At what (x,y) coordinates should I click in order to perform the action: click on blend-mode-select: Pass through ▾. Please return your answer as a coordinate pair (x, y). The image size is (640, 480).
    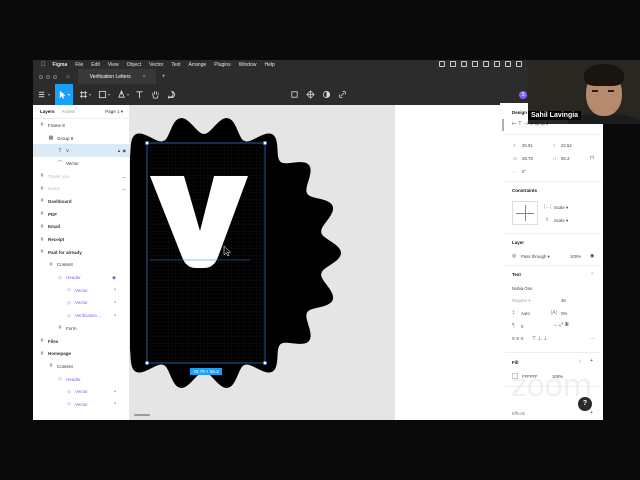
    Looking at the image, I should click on (535, 257).